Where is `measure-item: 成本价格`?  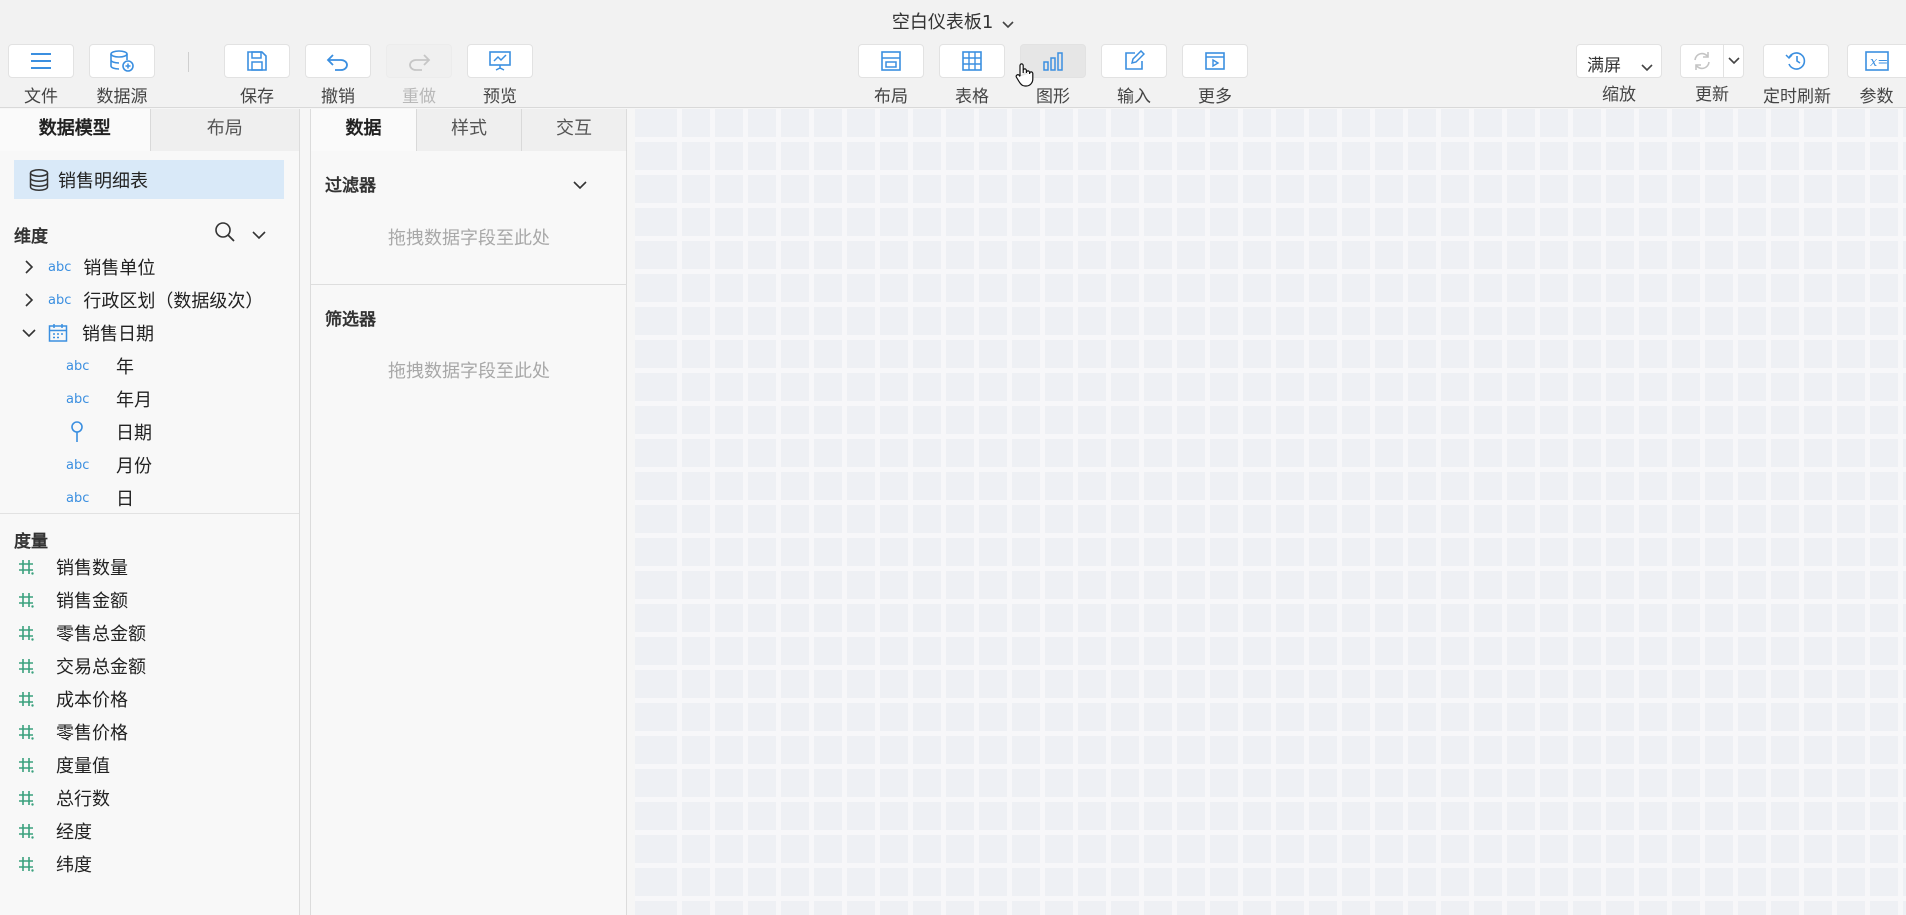
measure-item: 成本价格 is located at coordinates (73, 699).